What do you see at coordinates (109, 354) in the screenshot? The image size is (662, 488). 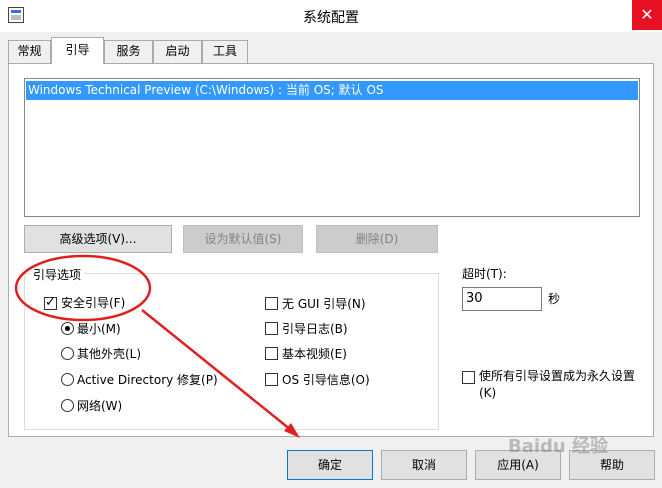 I see `alternate-shell-label: 其他外壳(L)` at bounding box center [109, 354].